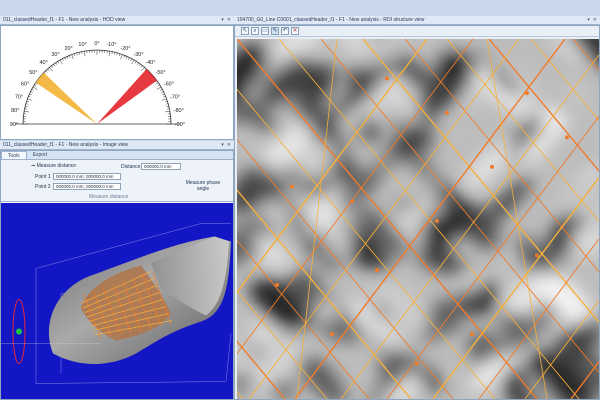 Image resolution: width=600 pixels, height=400 pixels. Describe the element at coordinates (161, 73) in the screenshot. I see `dial-label-right: -50°` at that location.